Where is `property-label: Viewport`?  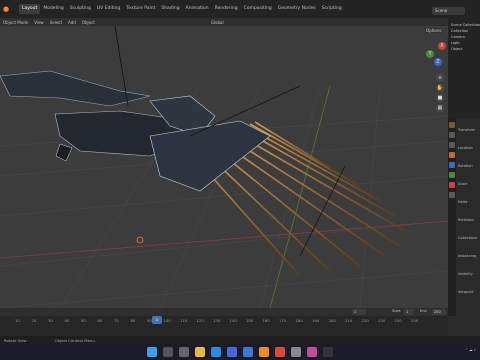
property-label: Viewport is located at coordinates (466, 292).